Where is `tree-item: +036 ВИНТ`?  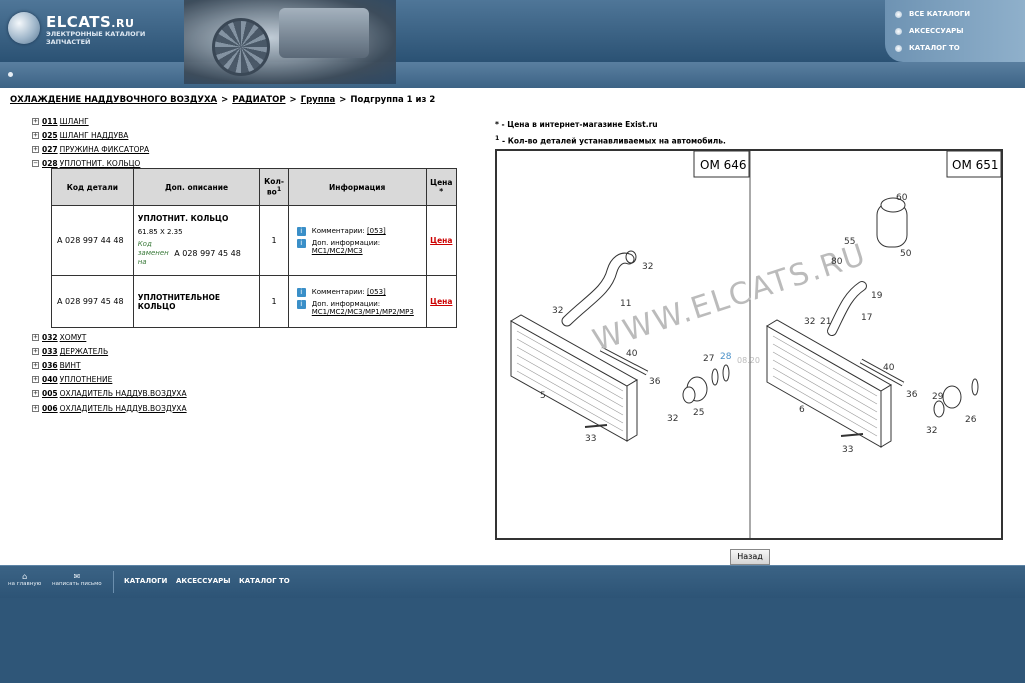 tree-item: +036 ВИНТ is located at coordinates (109, 365).